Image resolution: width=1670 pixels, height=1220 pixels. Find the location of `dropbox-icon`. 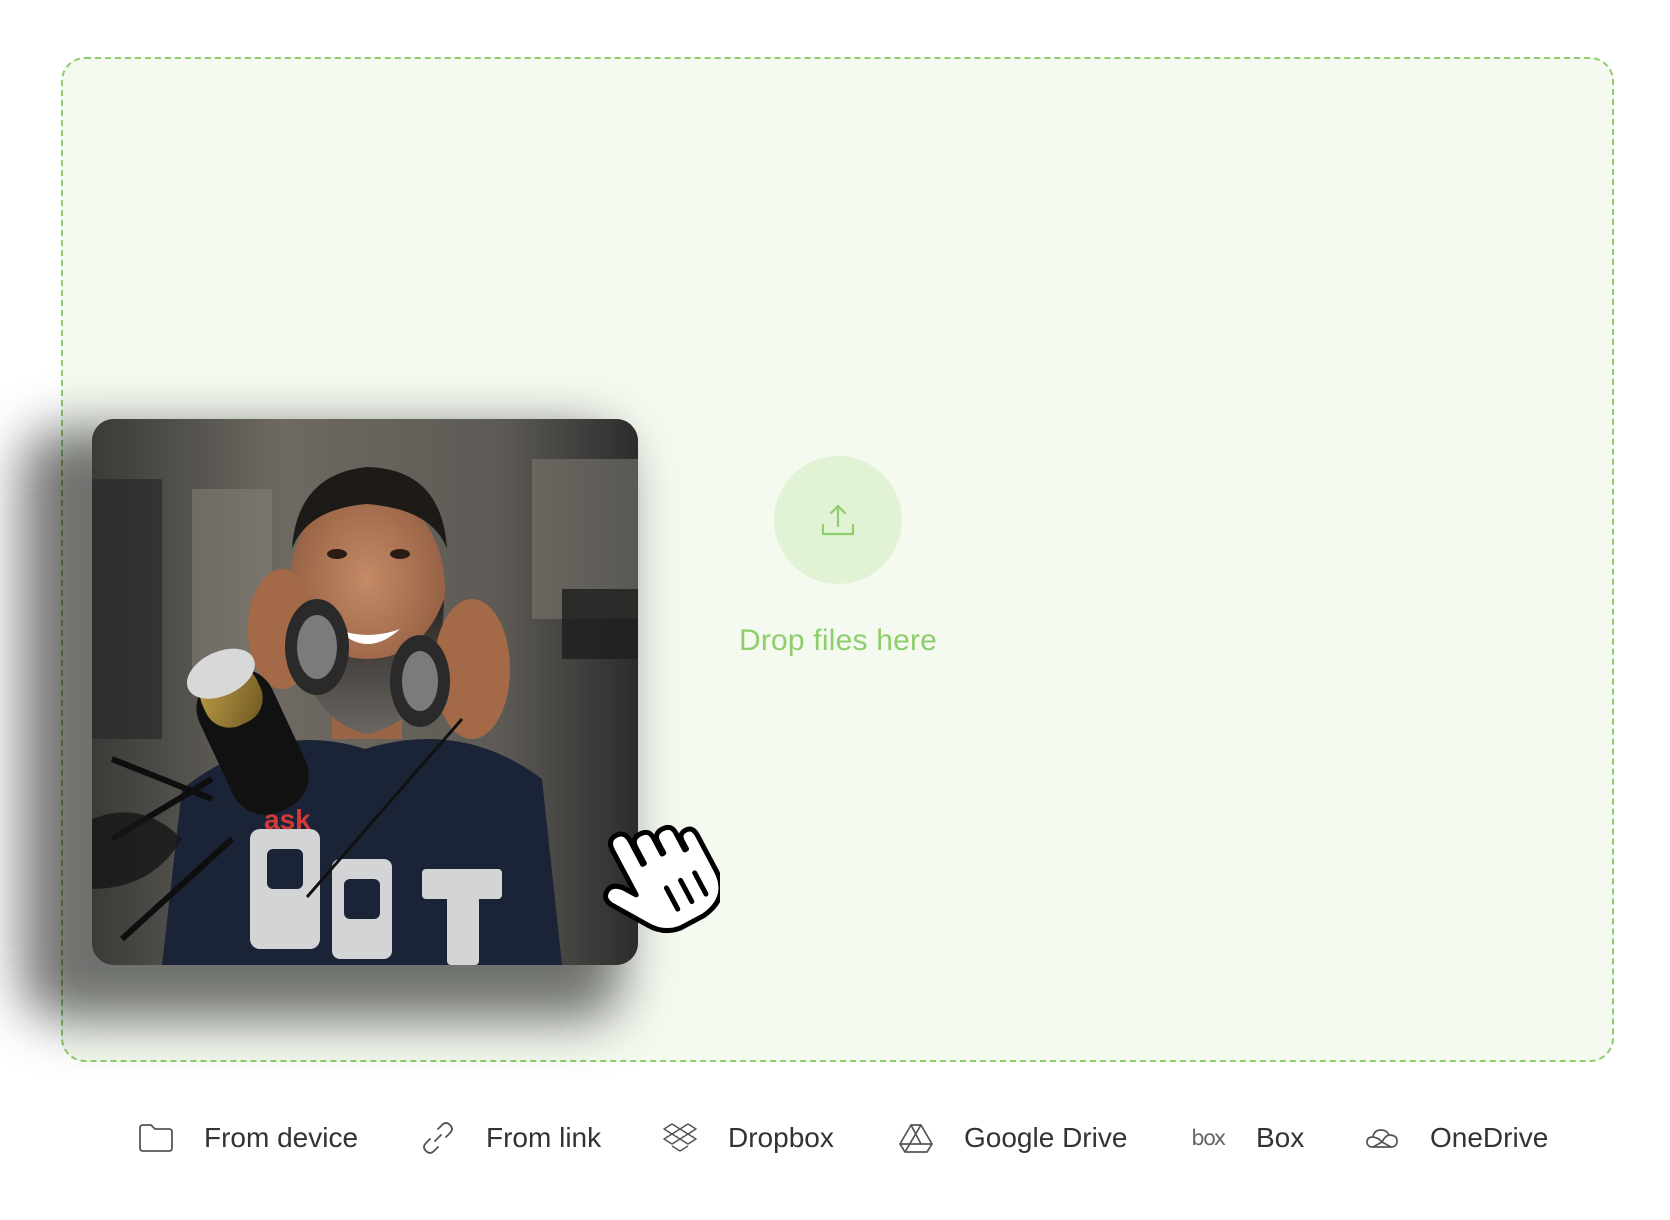

dropbox-icon is located at coordinates (680, 1138).